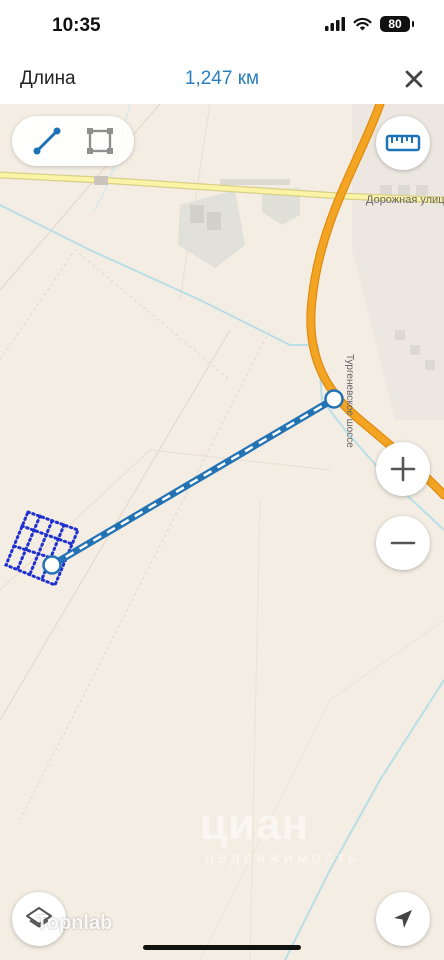  I want to click on locate-button, so click(403, 919).